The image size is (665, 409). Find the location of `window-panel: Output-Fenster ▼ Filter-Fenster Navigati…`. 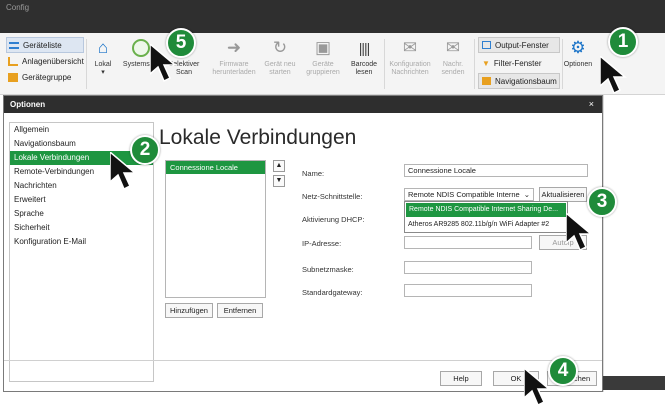

window-panel: Output-Fenster ▼ Filter-Fenster Navigati… is located at coordinates (519, 64).